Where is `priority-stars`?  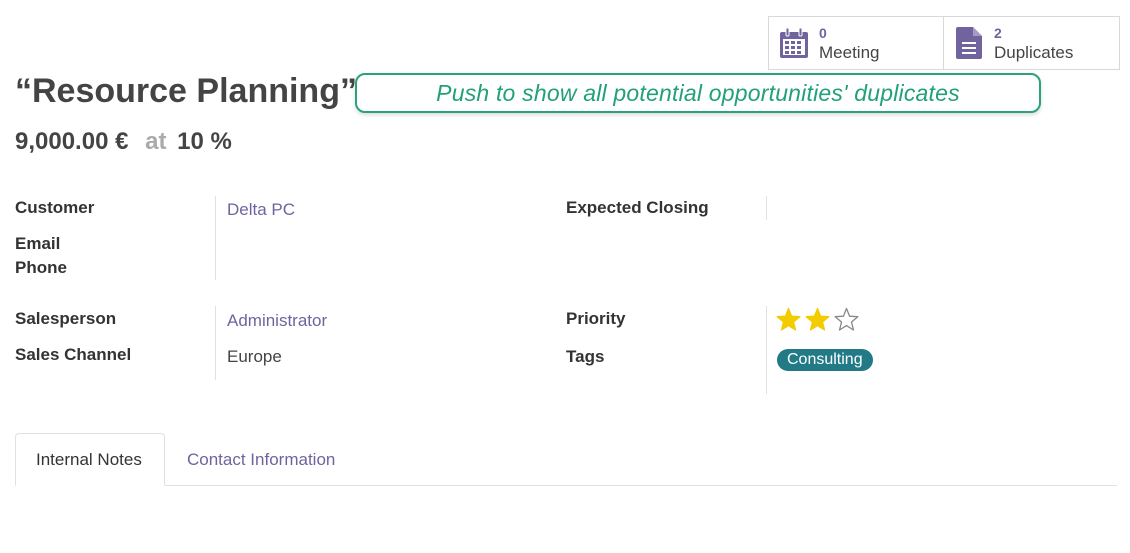 priority-stars is located at coordinates (817, 319).